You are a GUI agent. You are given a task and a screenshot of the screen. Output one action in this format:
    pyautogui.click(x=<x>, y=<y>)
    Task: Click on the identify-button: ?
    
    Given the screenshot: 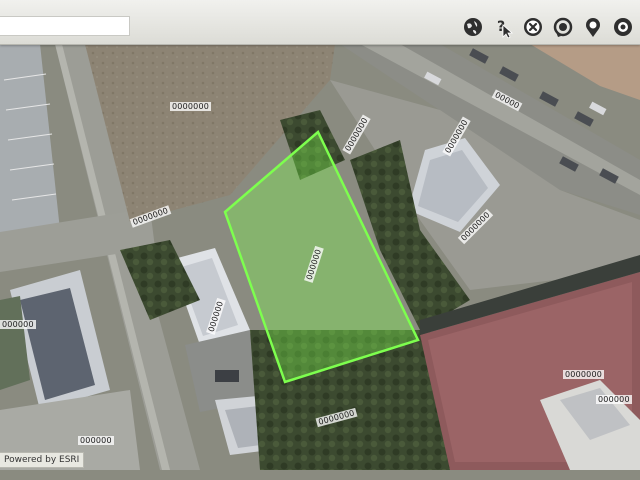 What is the action you would take?
    pyautogui.click(x=503, y=27)
    